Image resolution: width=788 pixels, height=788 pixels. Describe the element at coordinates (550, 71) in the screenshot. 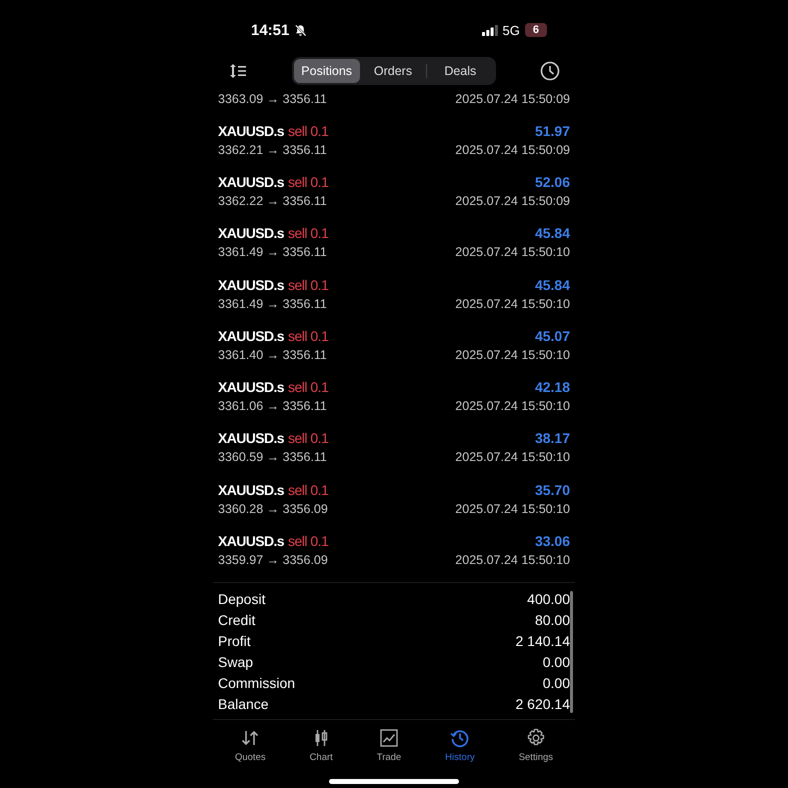

I see `clock-icon` at that location.